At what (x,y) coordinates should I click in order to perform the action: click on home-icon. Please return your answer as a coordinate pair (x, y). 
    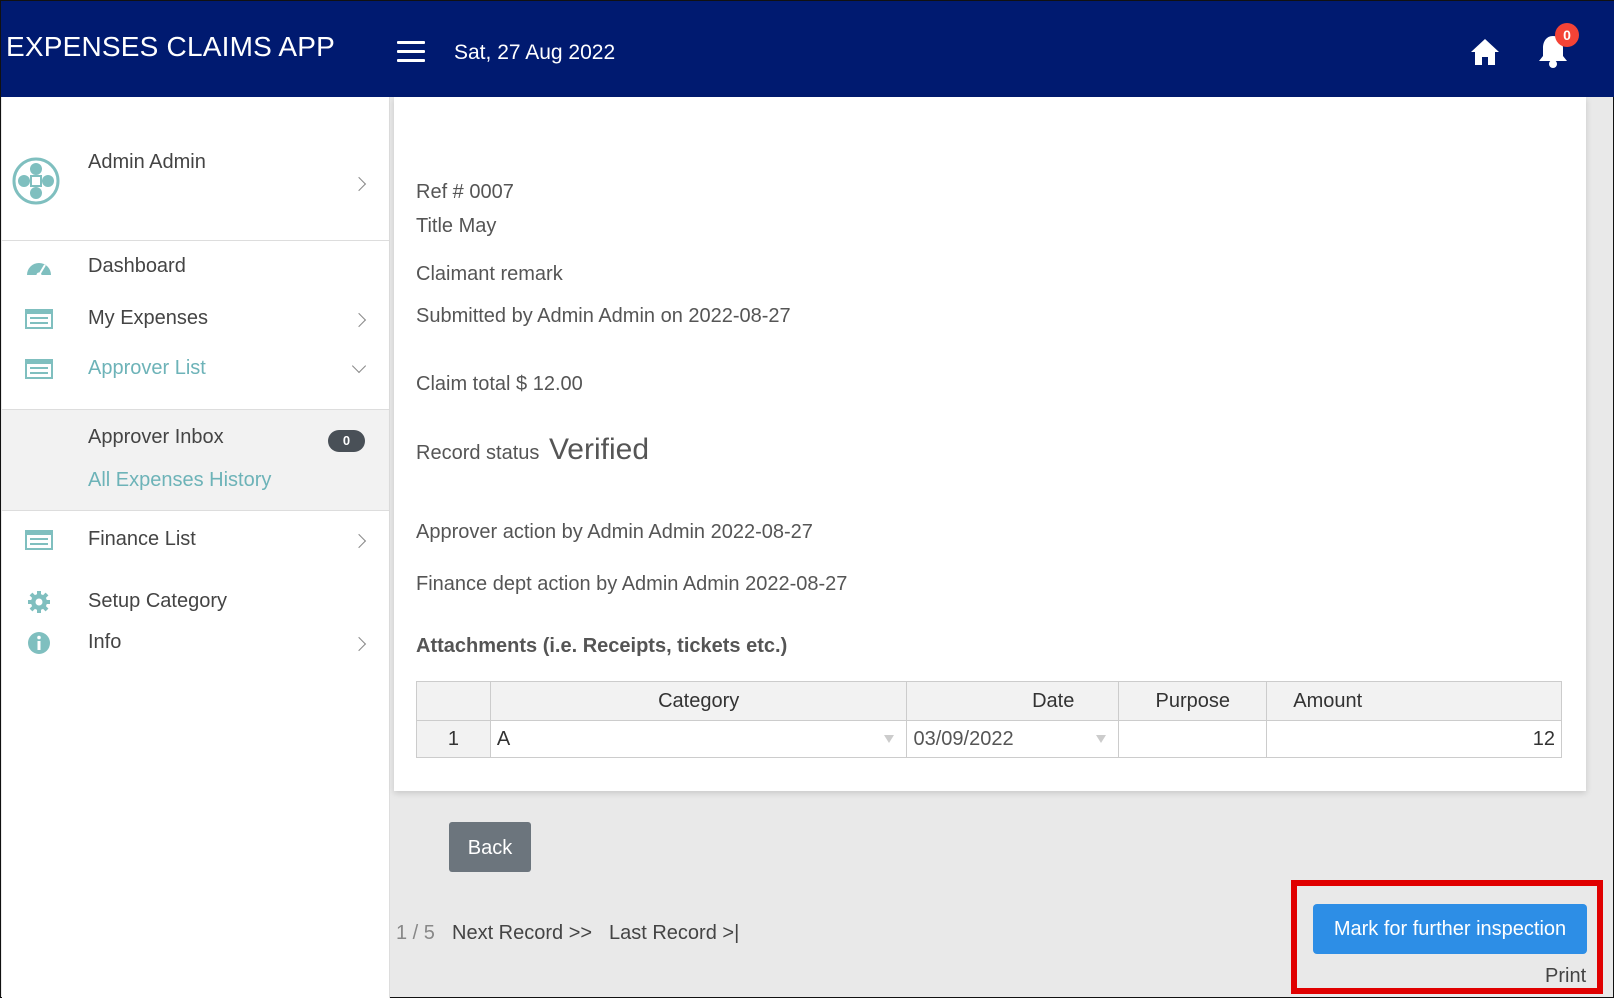
    Looking at the image, I should click on (1485, 52).